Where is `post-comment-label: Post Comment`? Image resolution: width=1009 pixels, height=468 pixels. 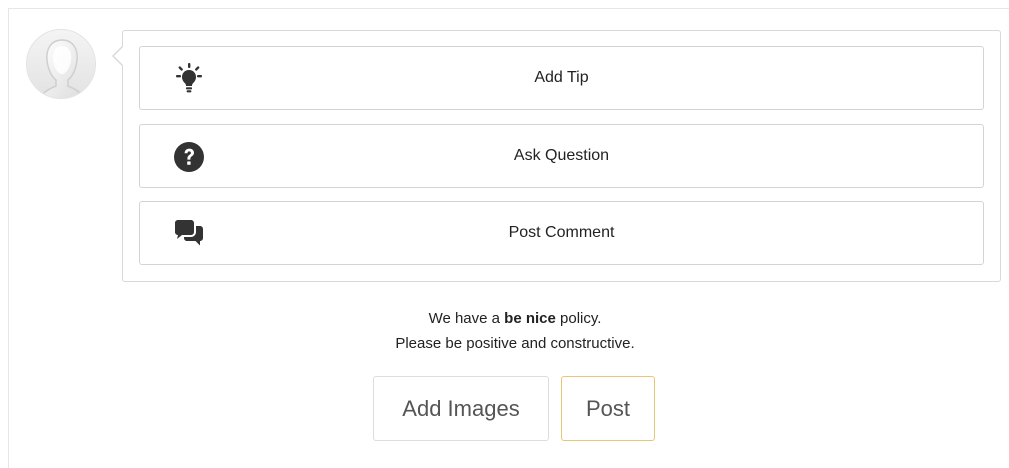 post-comment-label: Post Comment is located at coordinates (561, 232).